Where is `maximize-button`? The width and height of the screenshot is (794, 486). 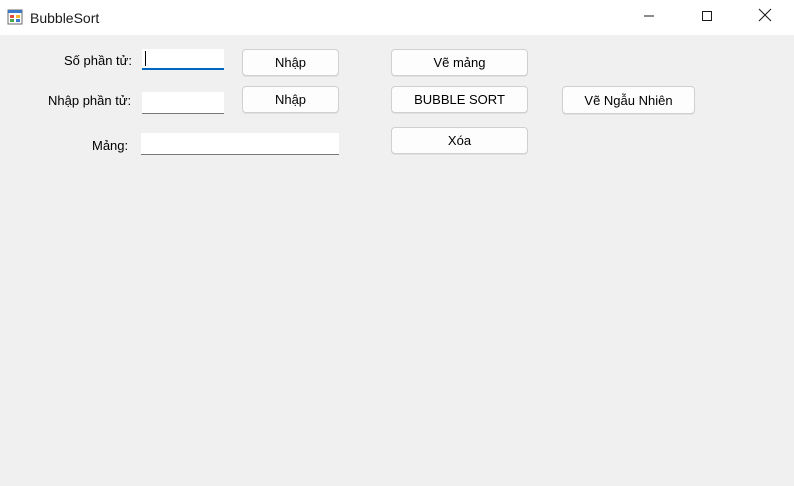
maximize-button is located at coordinates (707, 17).